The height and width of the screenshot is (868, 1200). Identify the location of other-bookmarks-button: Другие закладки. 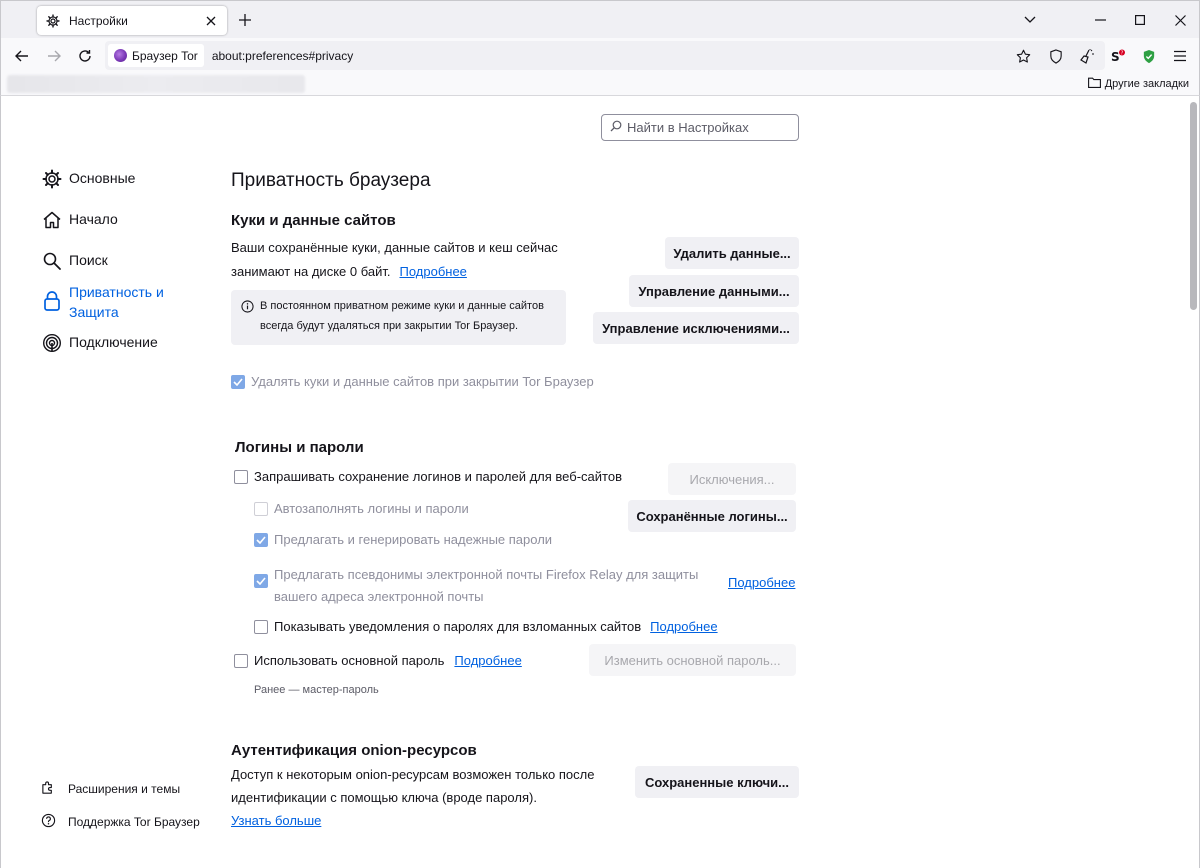
(1138, 84).